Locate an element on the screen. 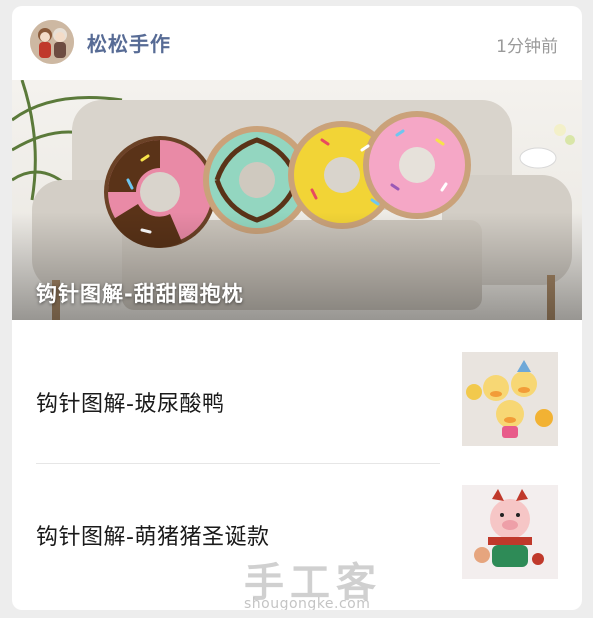 The height and width of the screenshot is (618, 593). crochet-dolls-avatar-icon is located at coordinates (52, 42).